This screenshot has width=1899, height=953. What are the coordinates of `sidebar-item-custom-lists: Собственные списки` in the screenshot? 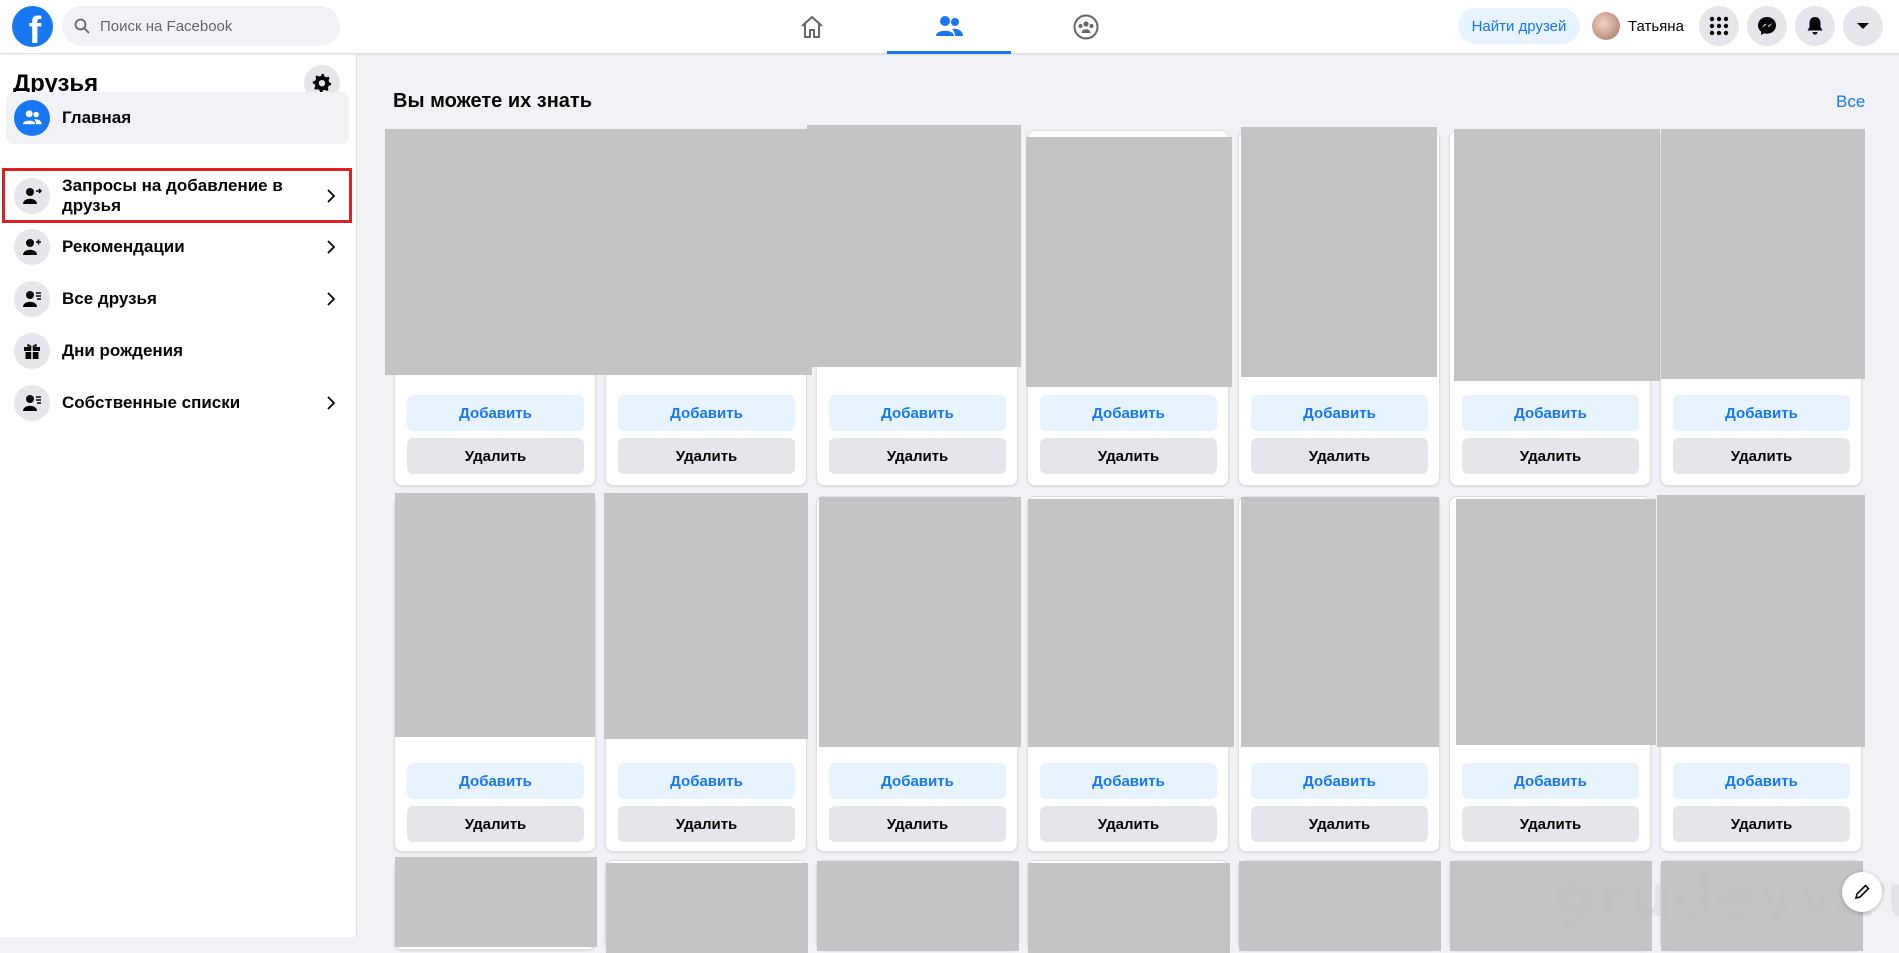 It's located at (177, 403).